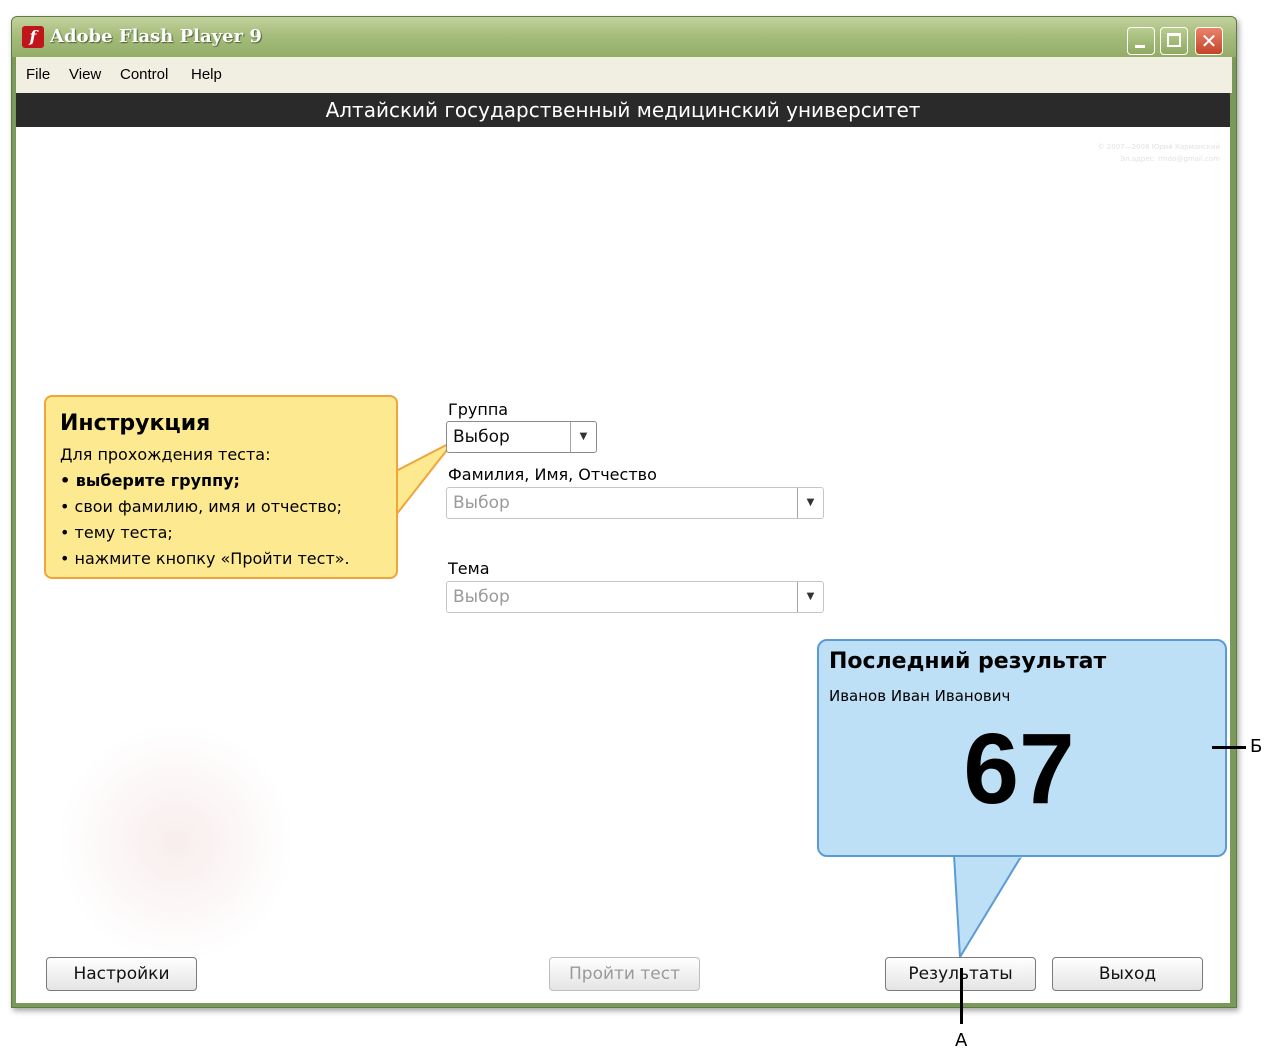 The image size is (1266, 1052). I want to click on name-select: Выбор ▼, so click(635, 503).